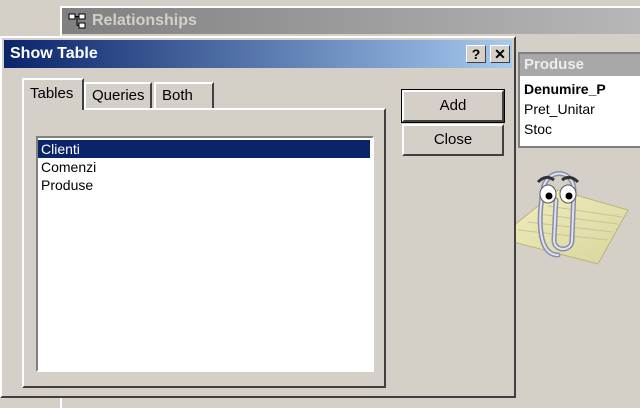 The height and width of the screenshot is (408, 640). Describe the element at coordinates (453, 106) in the screenshot. I see `add-button: Add` at that location.